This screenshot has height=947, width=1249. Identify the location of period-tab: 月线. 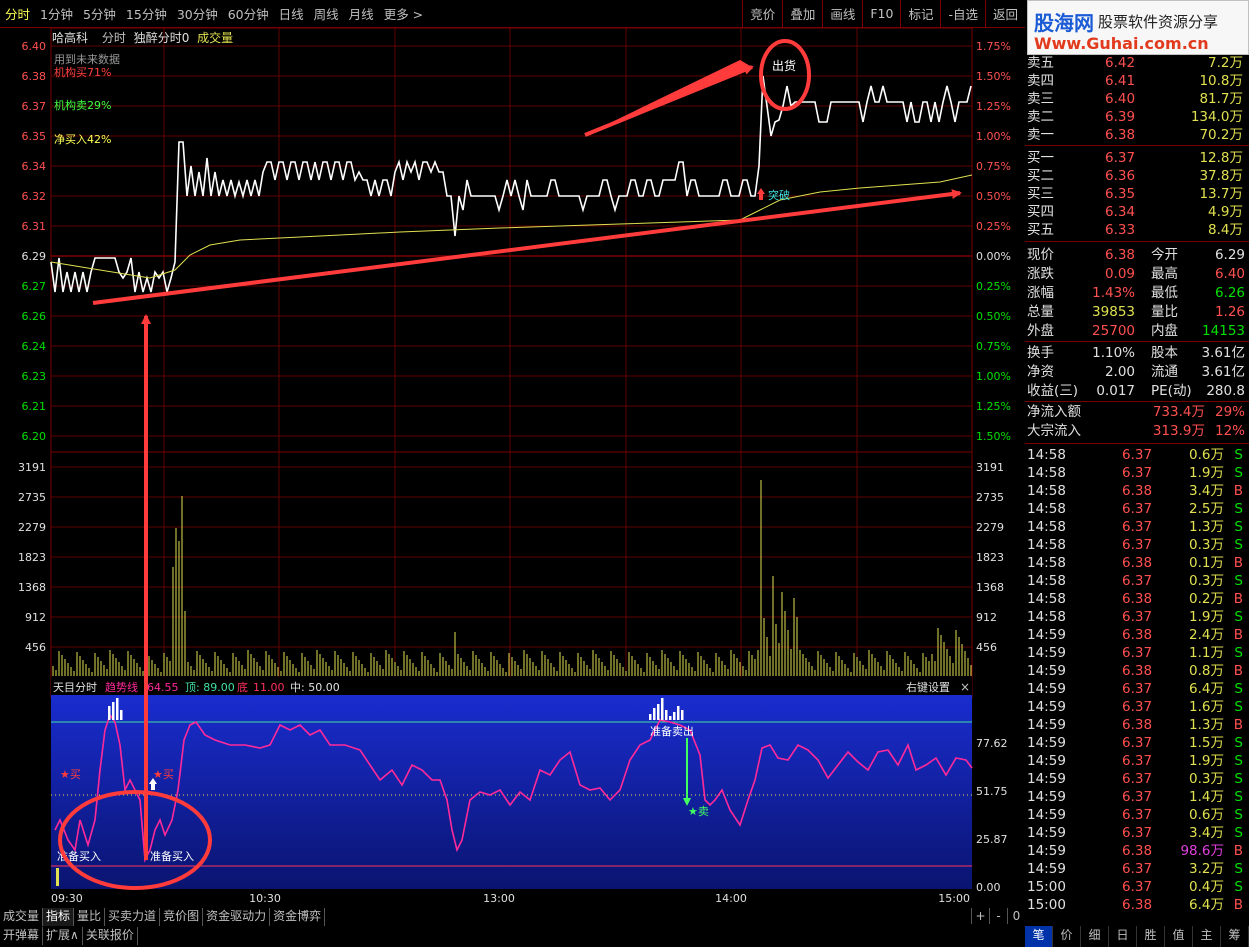
(361, 13).